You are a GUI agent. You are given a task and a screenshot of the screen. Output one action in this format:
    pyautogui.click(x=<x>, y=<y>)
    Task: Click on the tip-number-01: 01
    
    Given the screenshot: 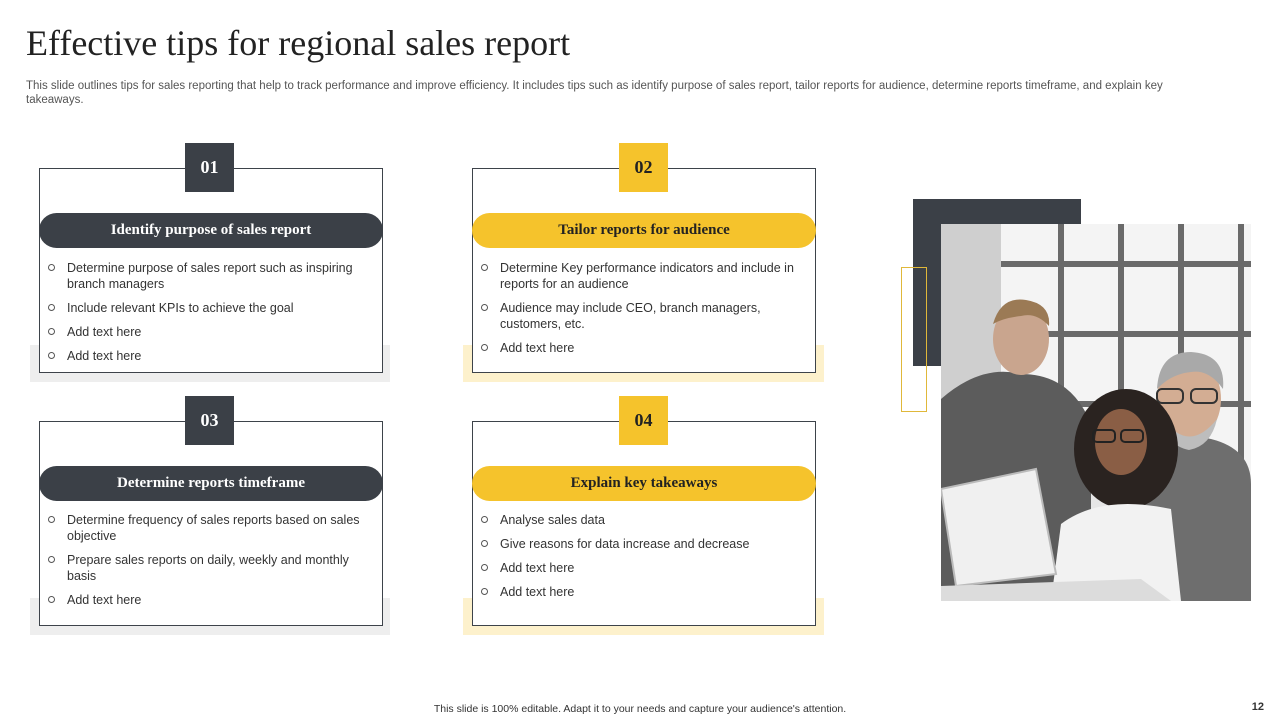 What is the action you would take?
    pyautogui.click(x=209, y=167)
    